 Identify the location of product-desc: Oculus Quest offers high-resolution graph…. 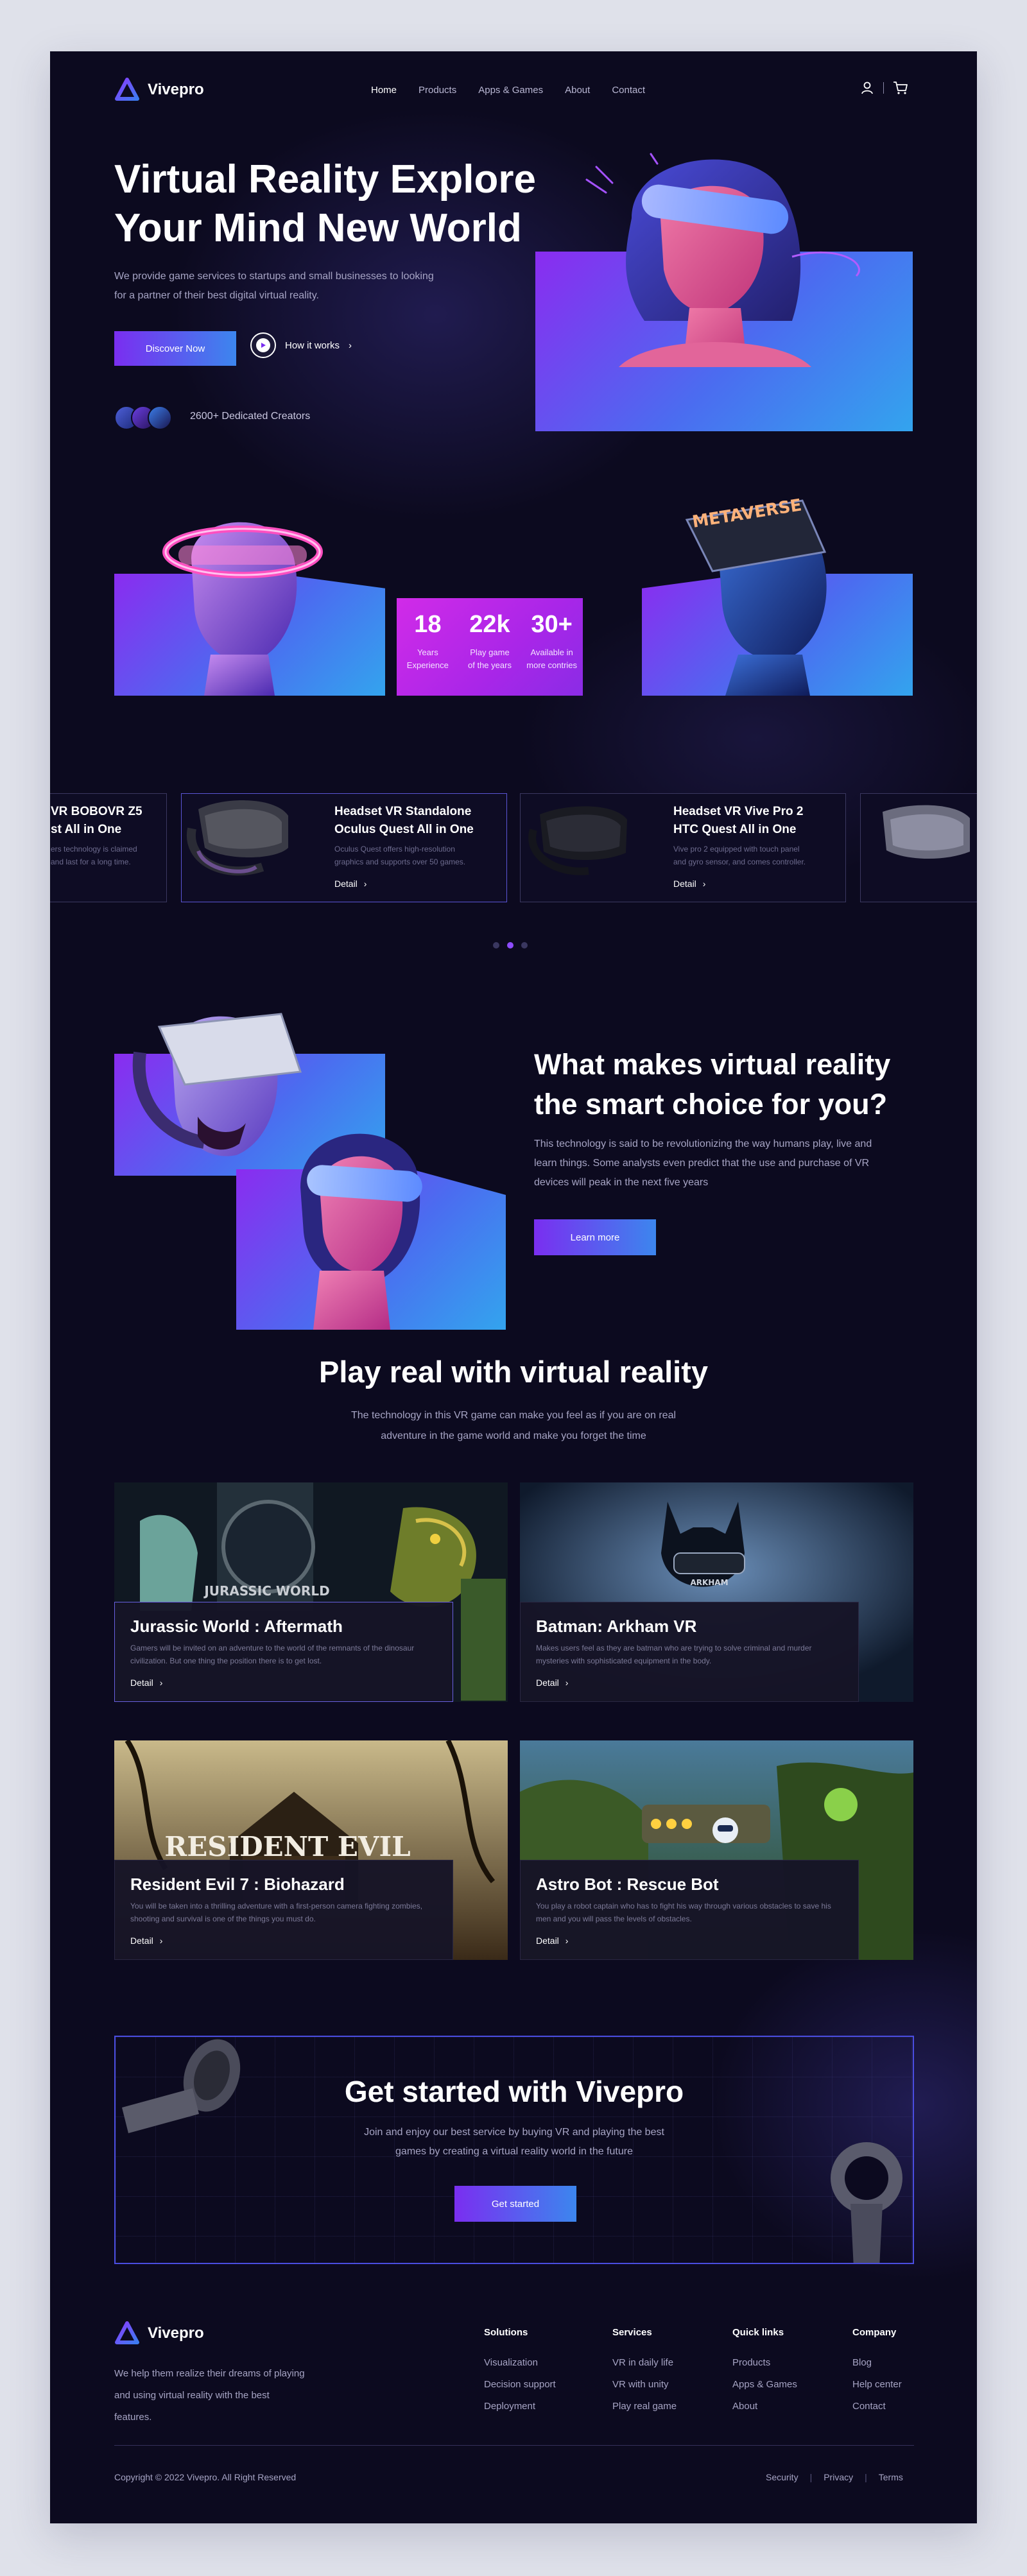
(400, 855).